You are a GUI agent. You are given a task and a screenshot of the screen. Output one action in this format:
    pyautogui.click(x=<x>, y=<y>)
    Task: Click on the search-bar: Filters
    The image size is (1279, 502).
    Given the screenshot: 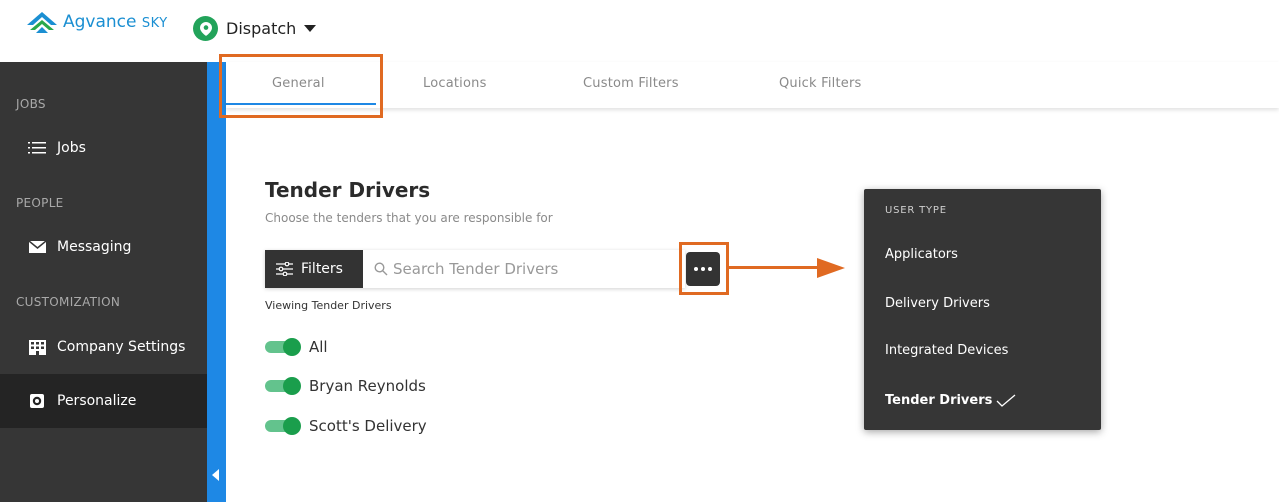 What is the action you would take?
    pyautogui.click(x=475, y=269)
    